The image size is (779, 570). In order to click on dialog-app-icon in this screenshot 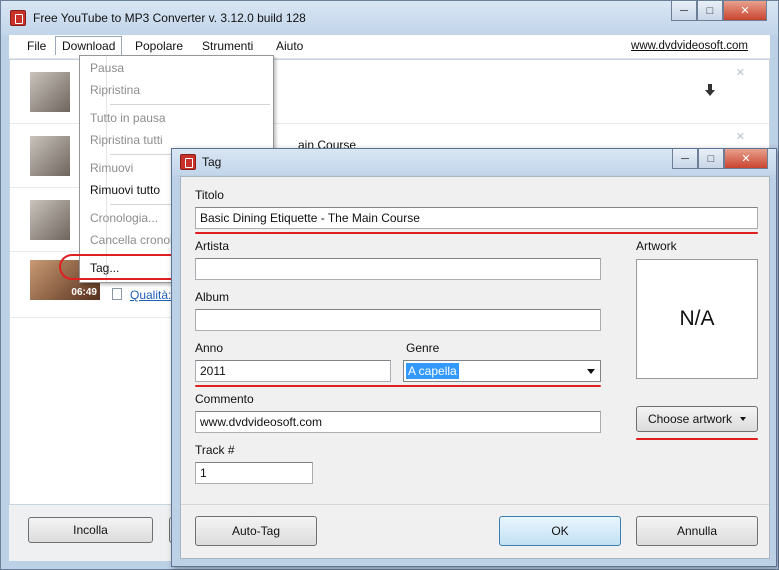, I will do `click(188, 162)`.